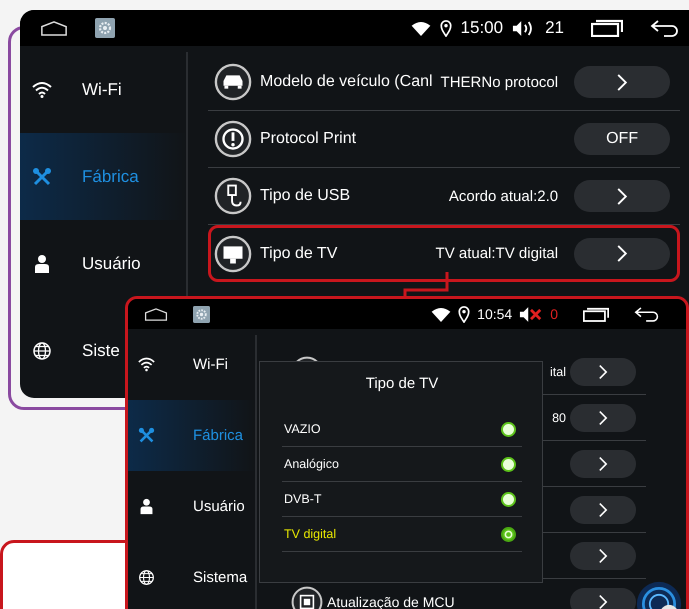 The height and width of the screenshot is (609, 689). Describe the element at coordinates (554, 28) in the screenshot. I see `volume-text: 21` at that location.